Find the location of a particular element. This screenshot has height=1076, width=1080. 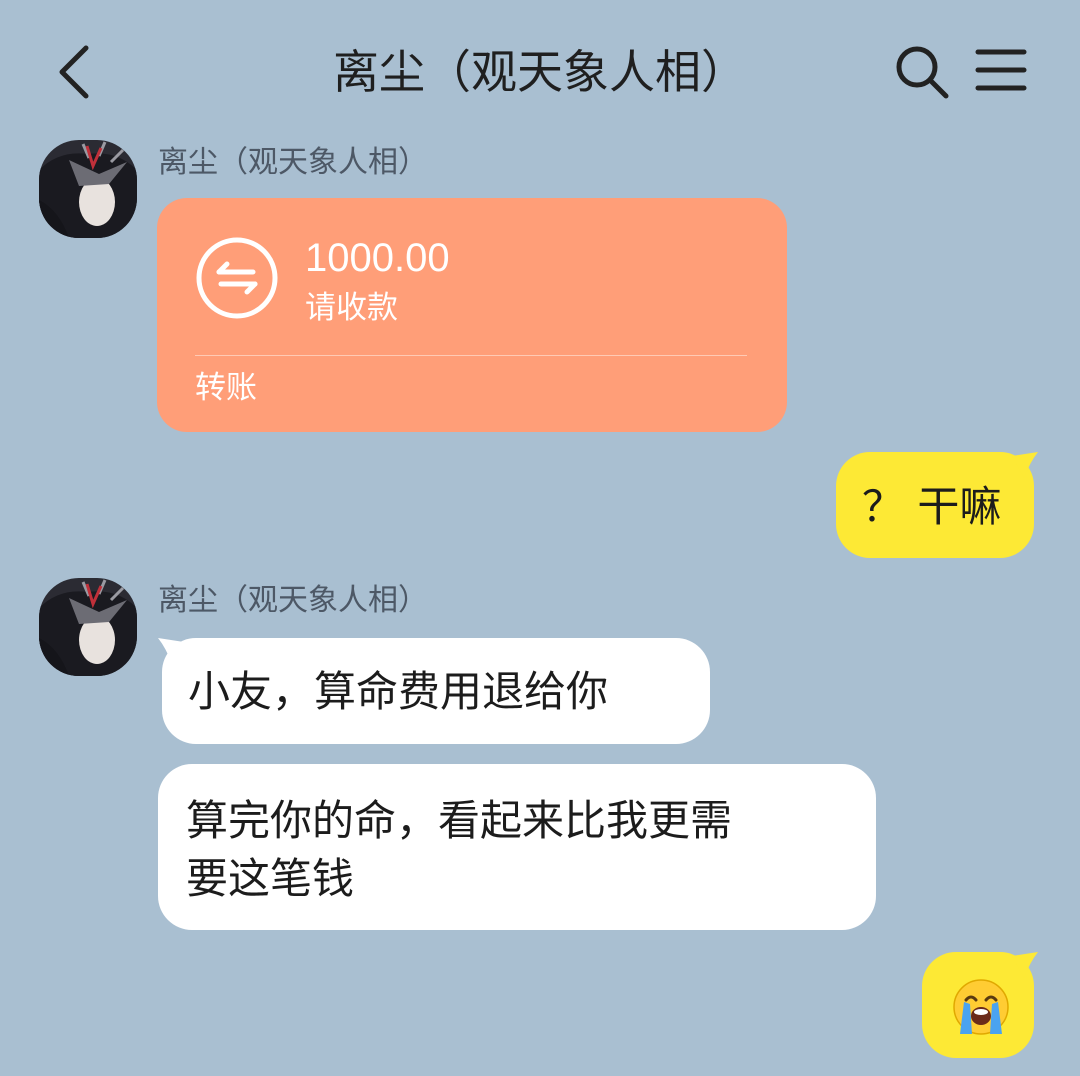

message-text: 小友，算命费用退给你 is located at coordinates (398, 691).